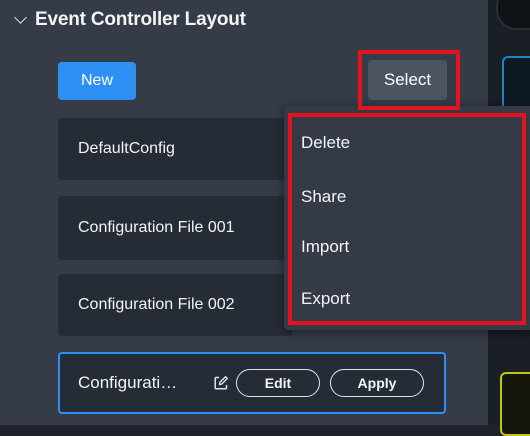  Describe the element at coordinates (515, 404) in the screenshot. I see `controller-button-graphic` at that location.